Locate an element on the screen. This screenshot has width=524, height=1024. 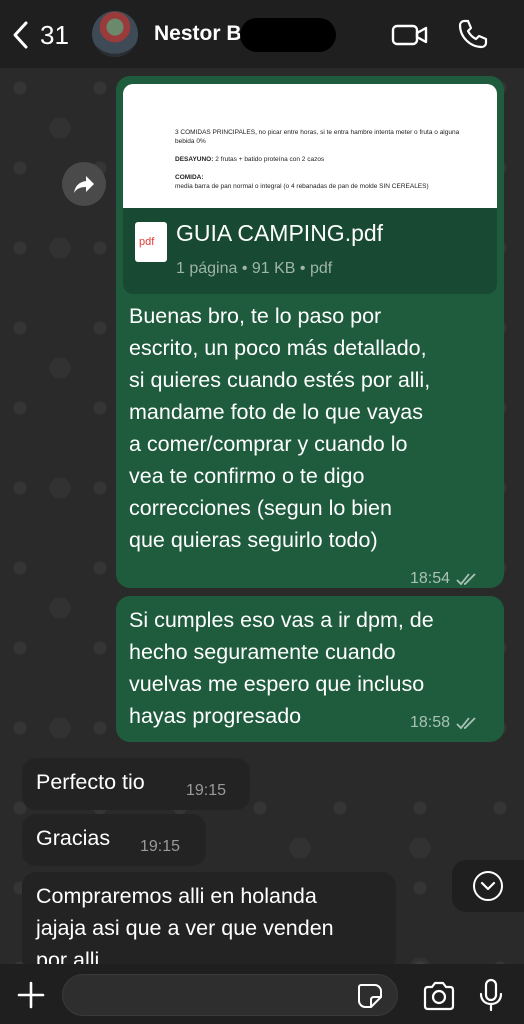
message-meta: 18:58 is located at coordinates (444, 723).